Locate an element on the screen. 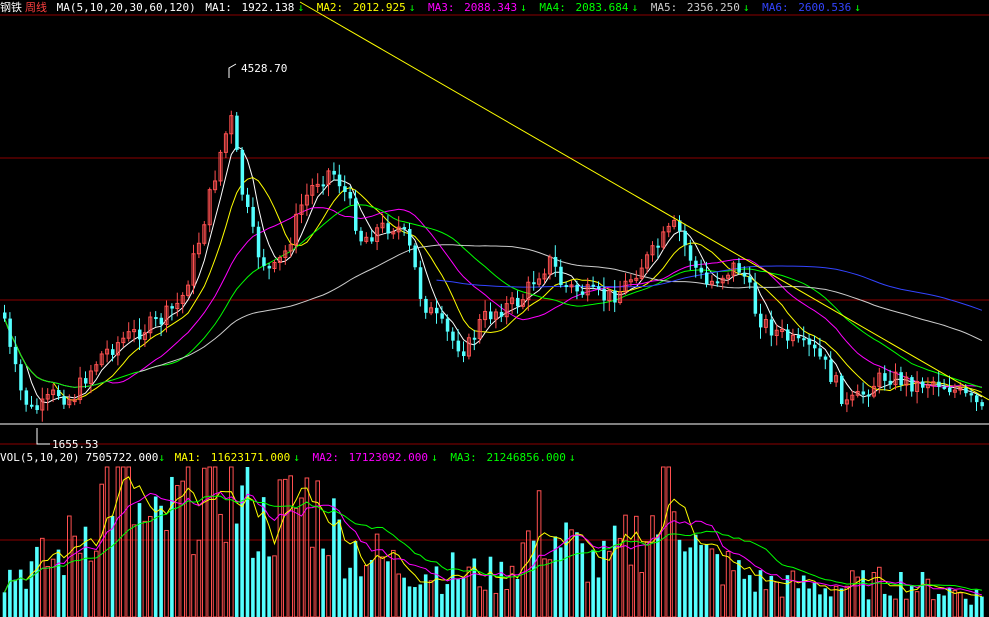  high-label: 4528.70 is located at coordinates (264, 68).